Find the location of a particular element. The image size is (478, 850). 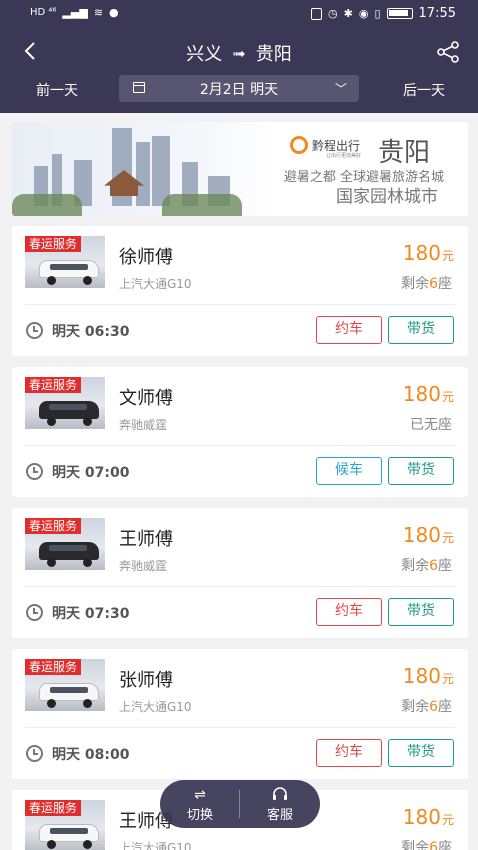

driver-name: 张师傅 is located at coordinates (146, 680).